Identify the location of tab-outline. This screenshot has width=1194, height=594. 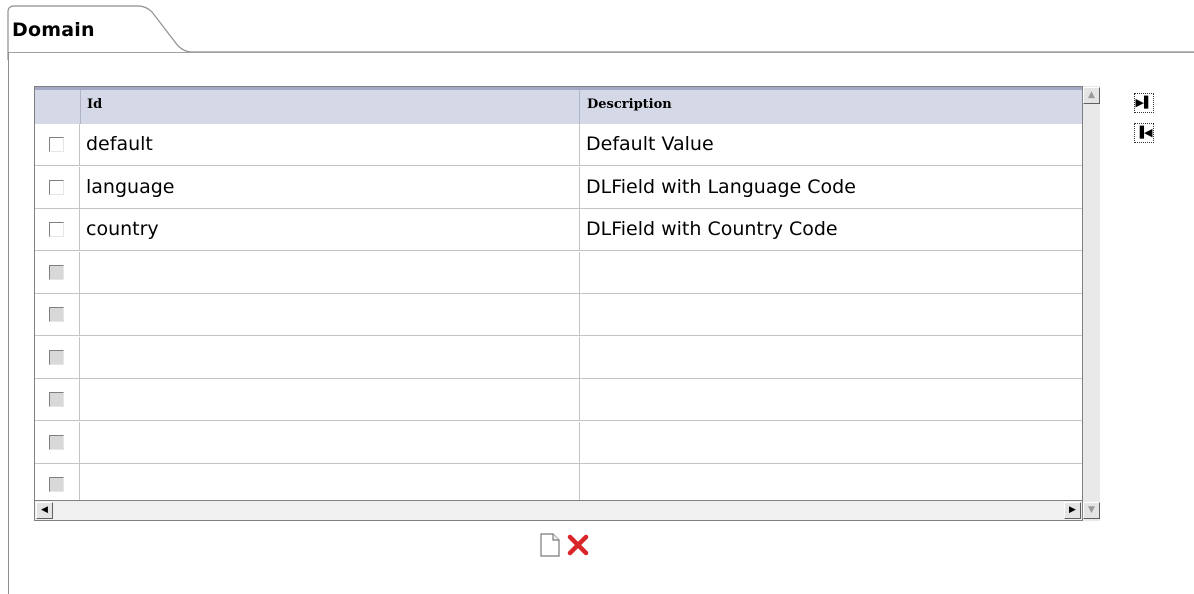
(600, 32).